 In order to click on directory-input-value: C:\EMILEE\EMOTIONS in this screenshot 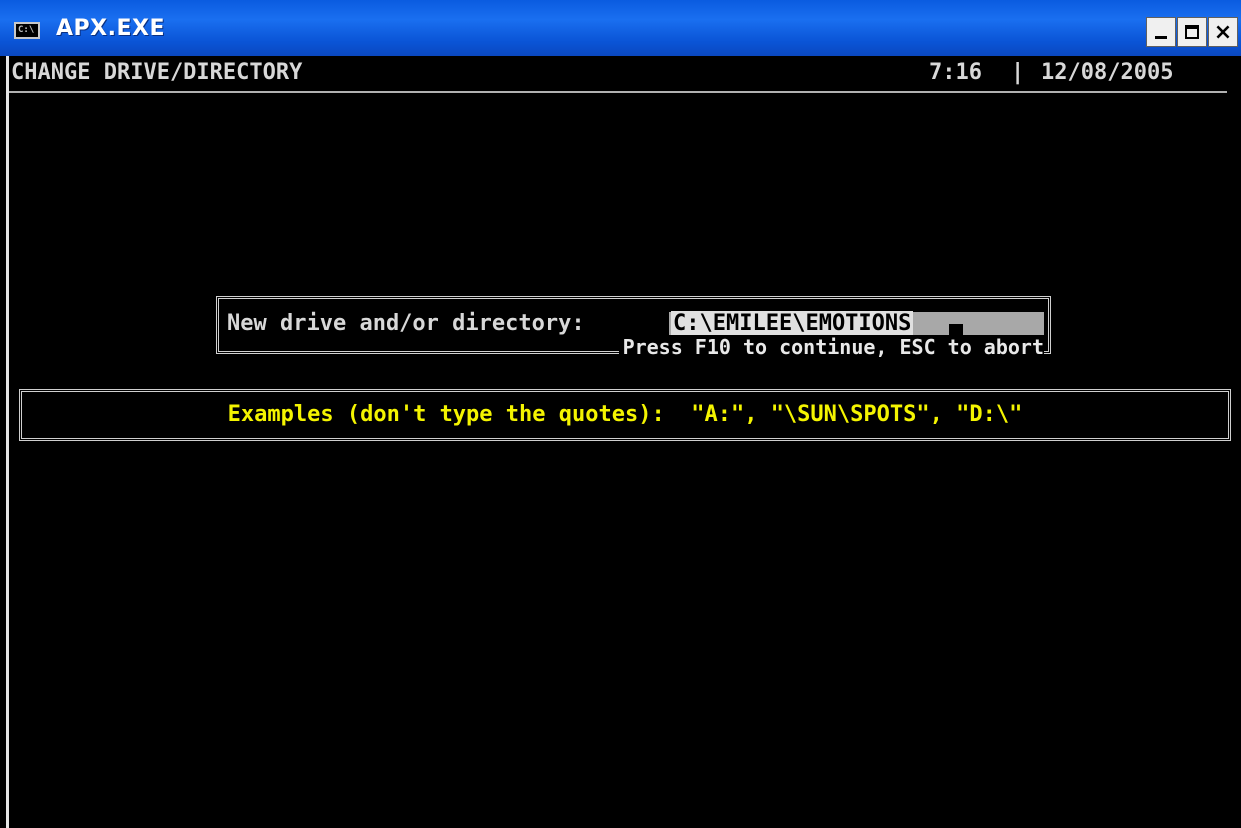, I will do `click(792, 323)`.